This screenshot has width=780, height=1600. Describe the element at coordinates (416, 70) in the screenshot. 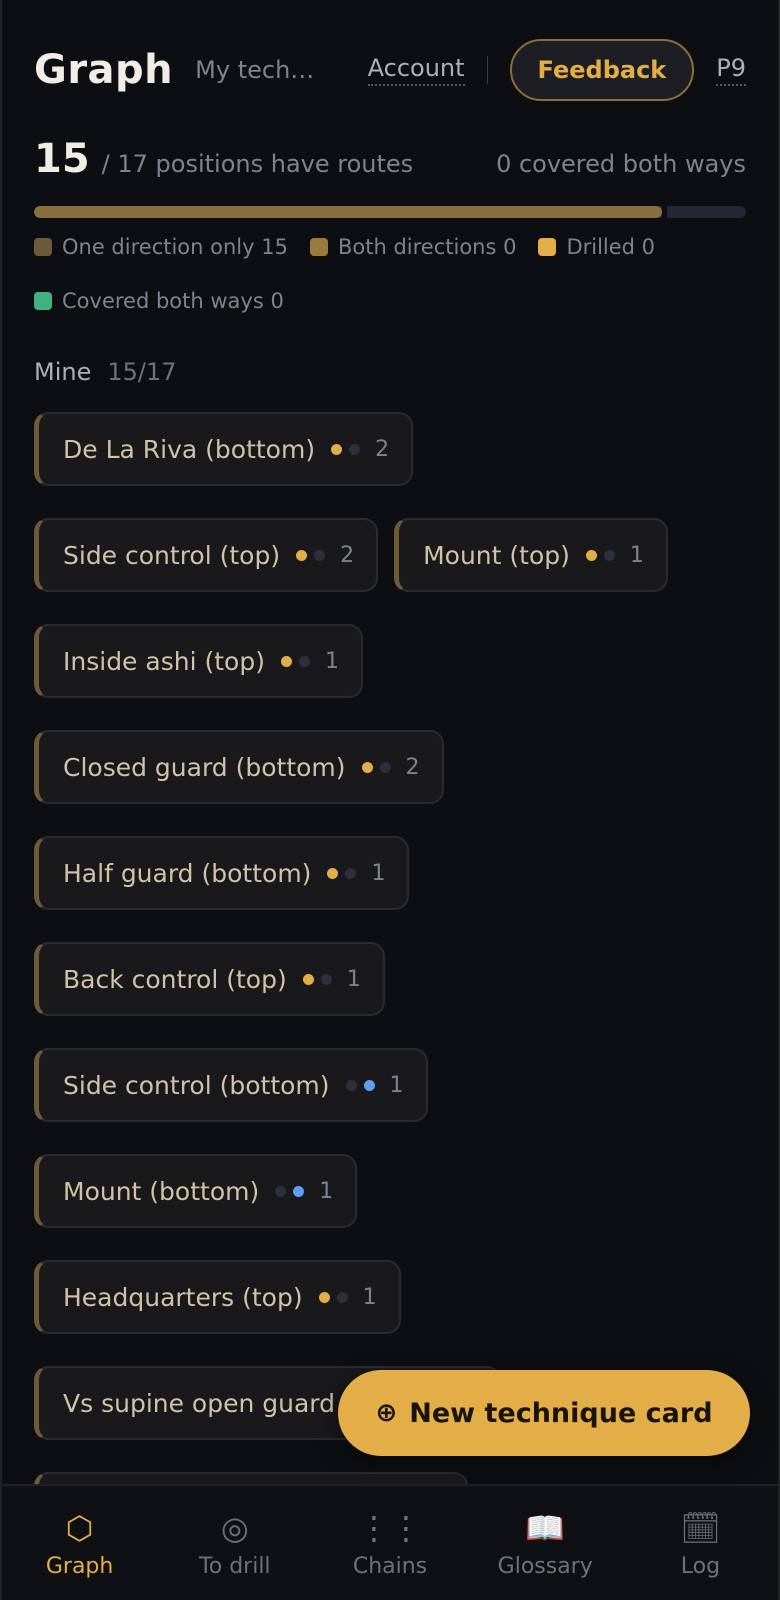

I see `account-link: Account` at that location.